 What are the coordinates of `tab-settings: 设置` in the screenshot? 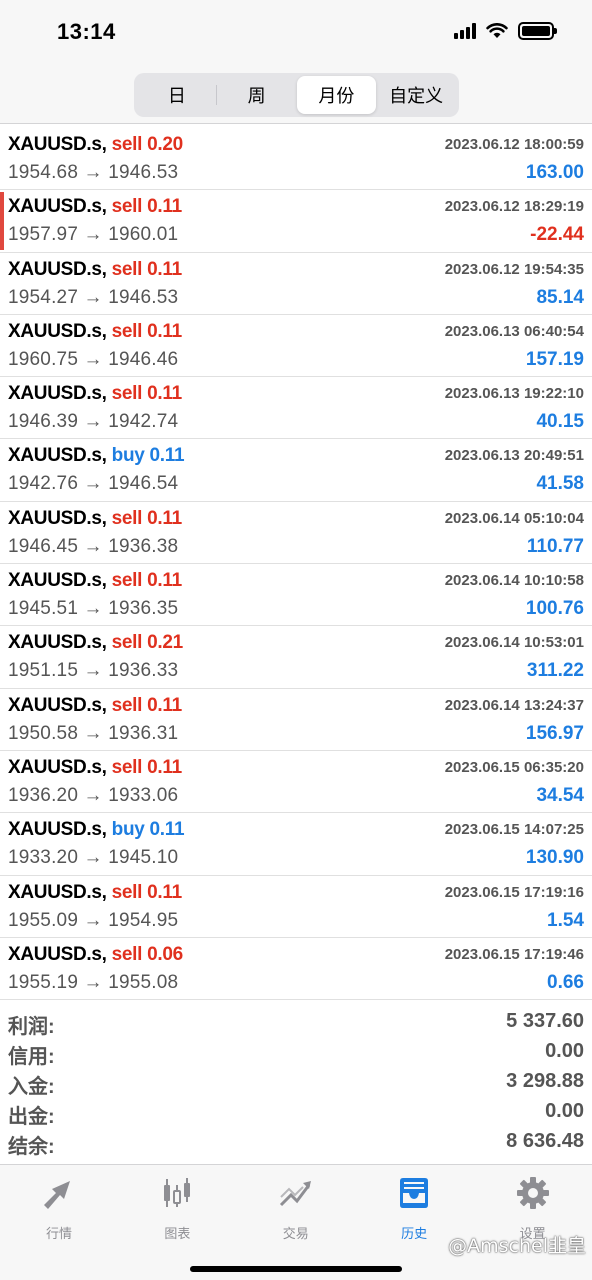 It's located at (533, 1210).